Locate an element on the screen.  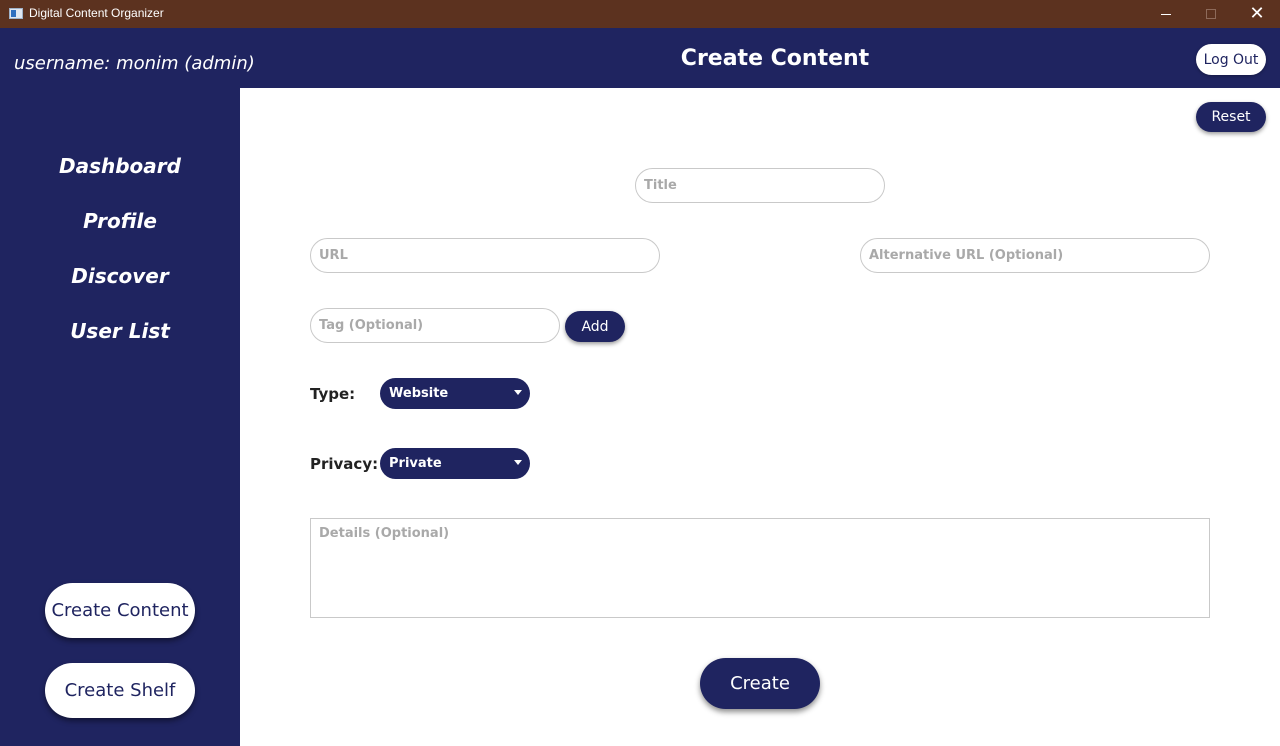
reset-button: Reset is located at coordinates (1231, 117).